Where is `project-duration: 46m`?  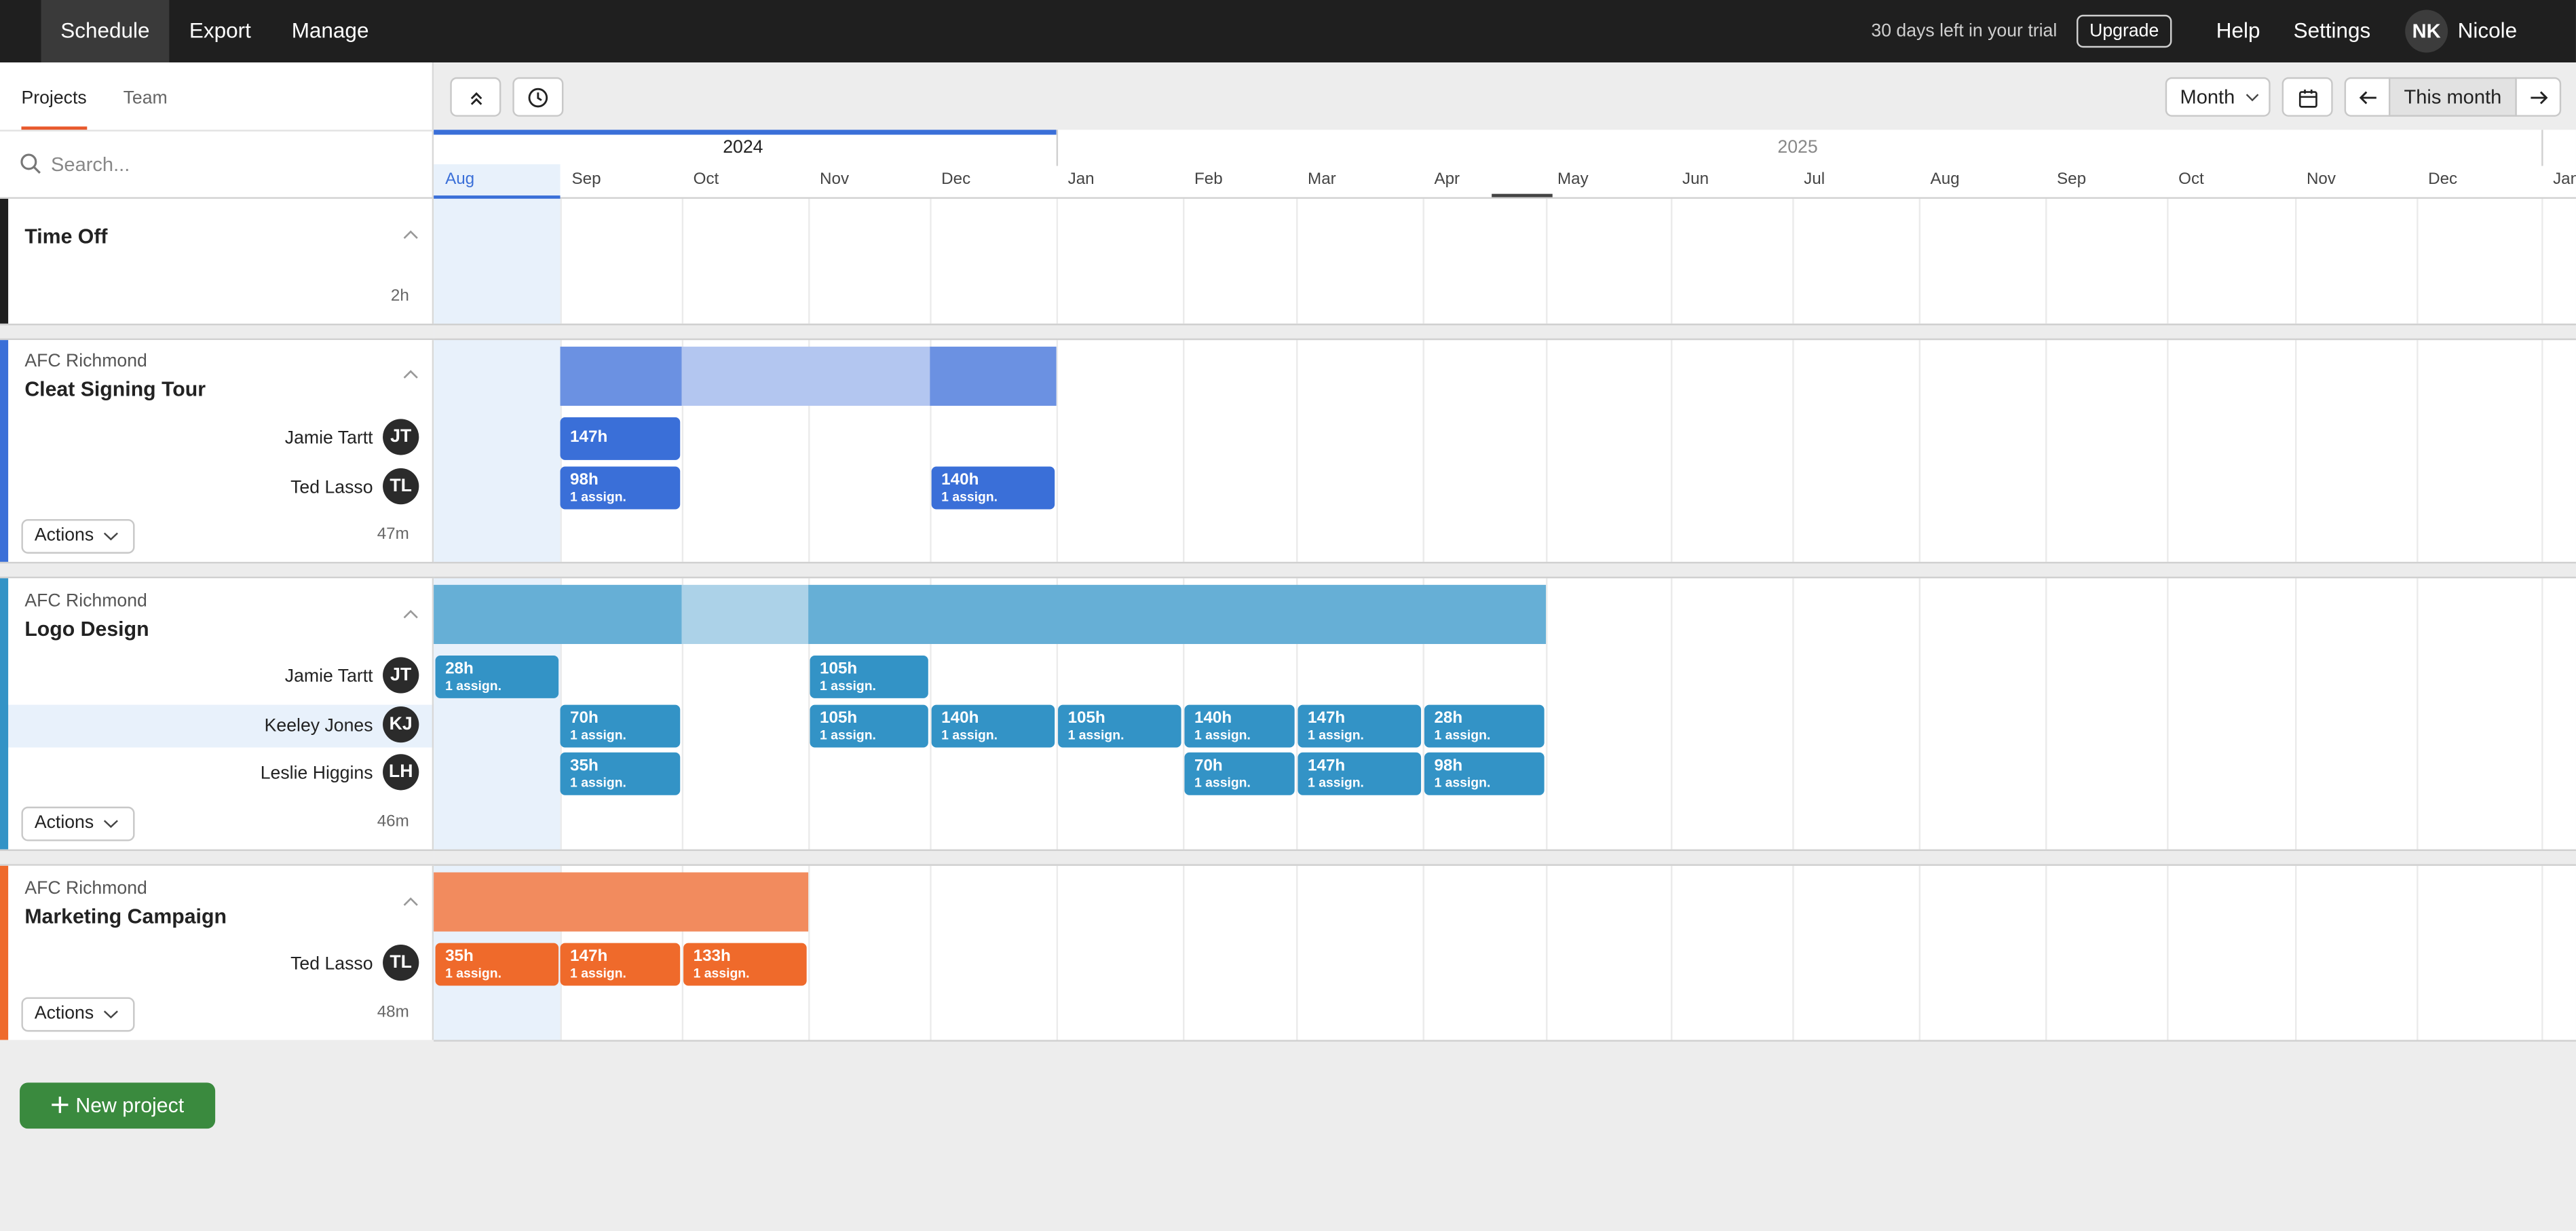
project-duration: 46m is located at coordinates (393, 822).